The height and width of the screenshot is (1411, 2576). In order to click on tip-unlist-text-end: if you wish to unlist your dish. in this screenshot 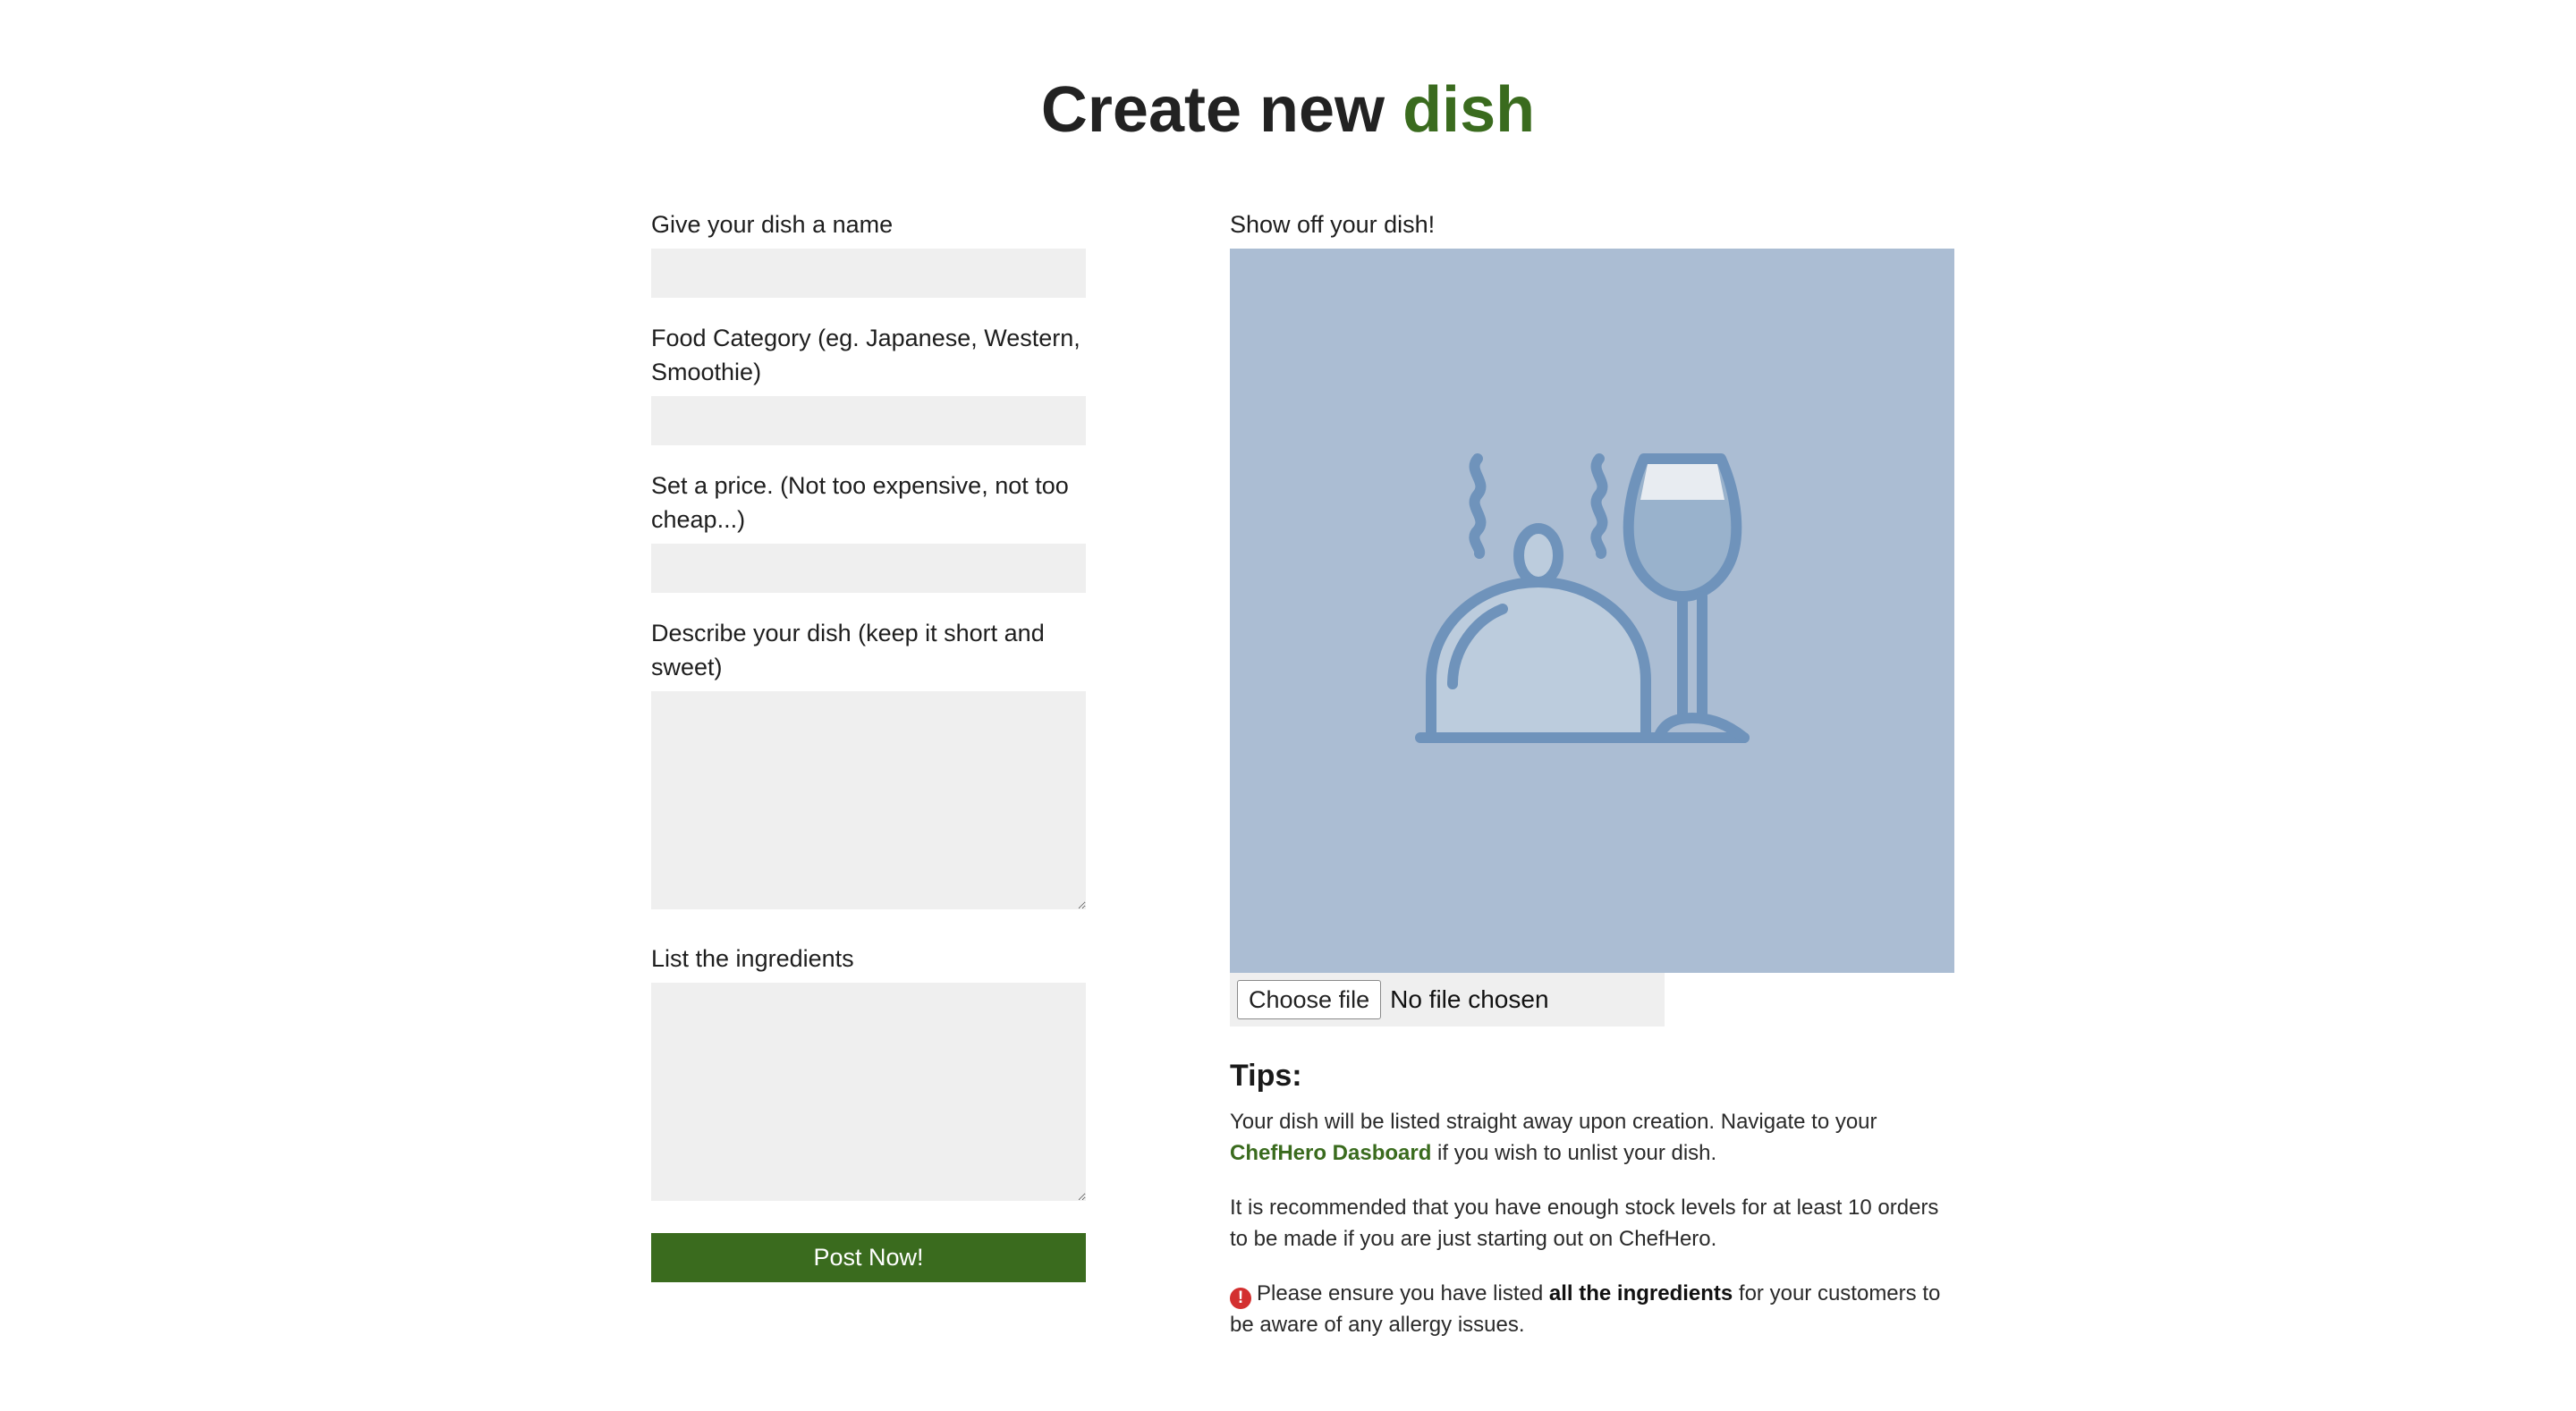, I will do `click(1574, 1153)`.